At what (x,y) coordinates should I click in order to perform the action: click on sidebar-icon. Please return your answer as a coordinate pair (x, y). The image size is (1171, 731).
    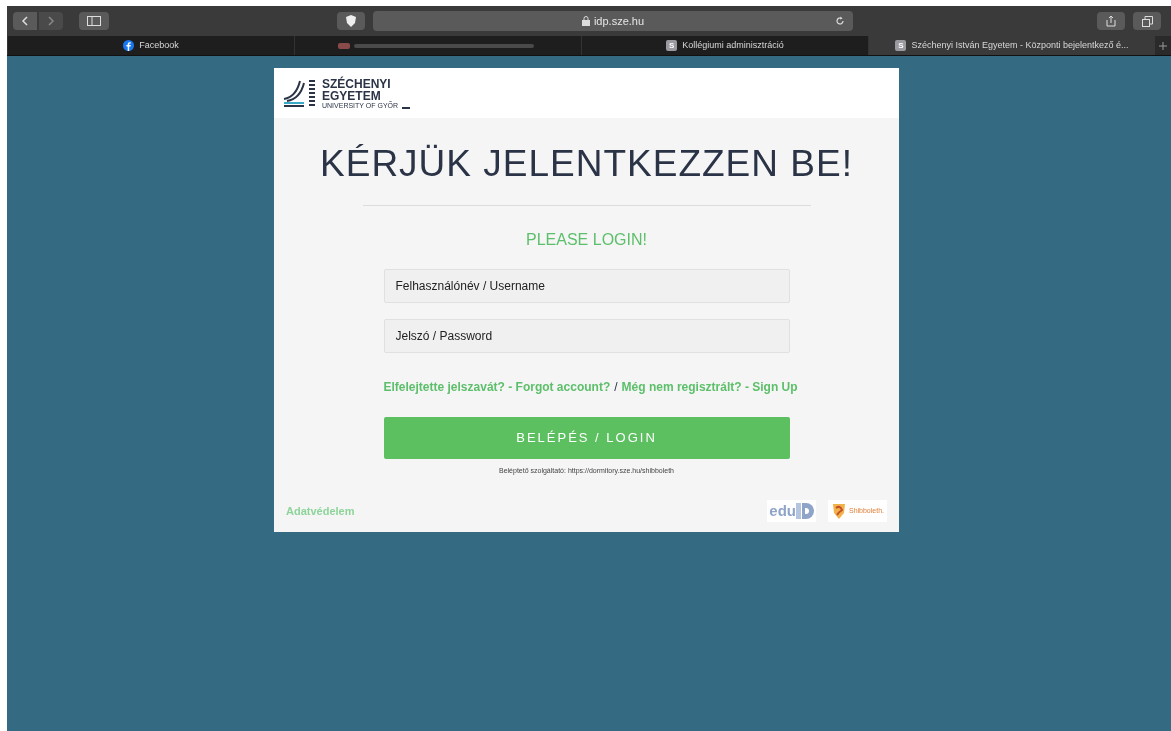
    Looking at the image, I should click on (94, 21).